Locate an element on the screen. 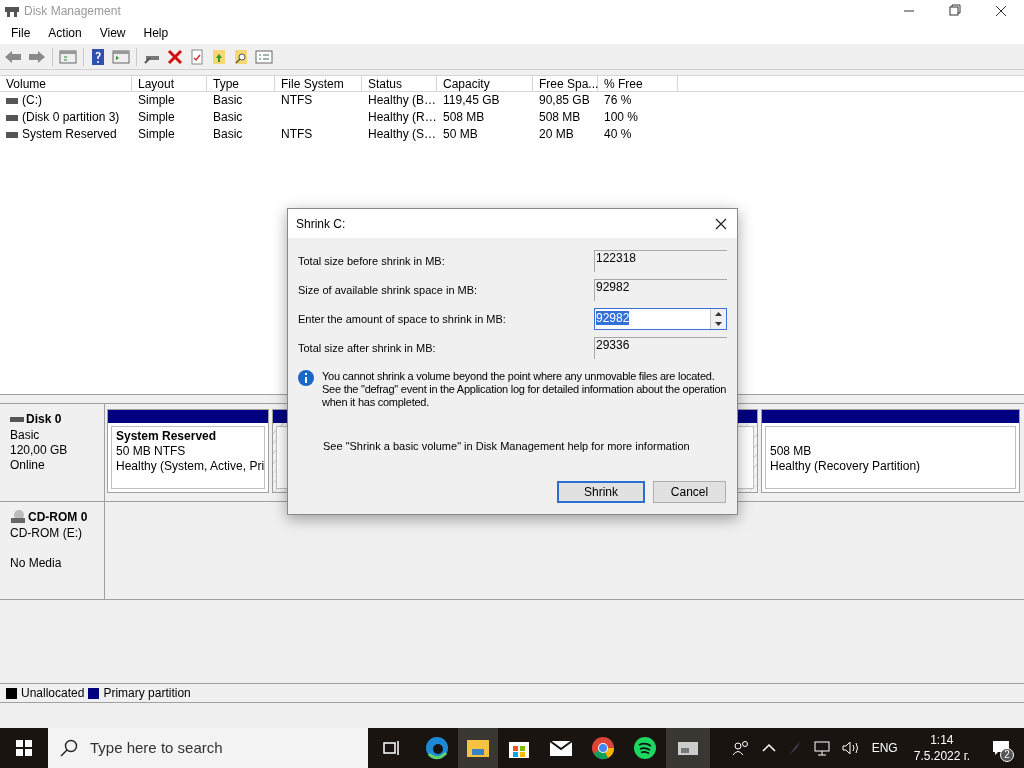 The width and height of the screenshot is (1024, 768). partition-info: 50 MB NTFS is located at coordinates (151, 451).